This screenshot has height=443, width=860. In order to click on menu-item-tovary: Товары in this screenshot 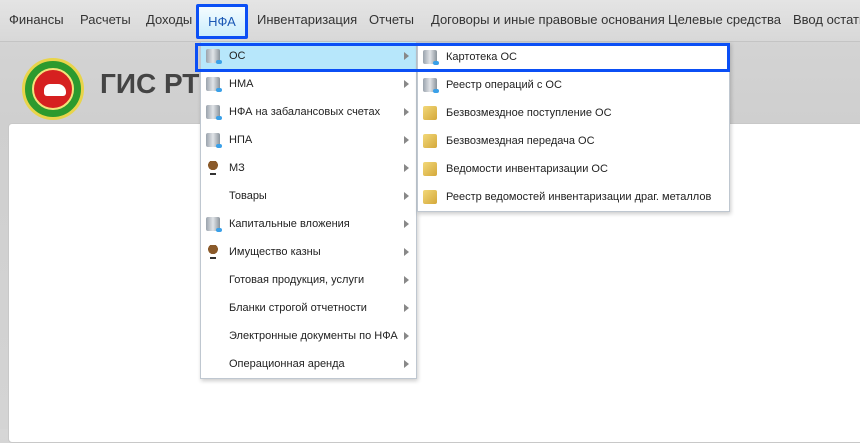, I will do `click(308, 196)`.